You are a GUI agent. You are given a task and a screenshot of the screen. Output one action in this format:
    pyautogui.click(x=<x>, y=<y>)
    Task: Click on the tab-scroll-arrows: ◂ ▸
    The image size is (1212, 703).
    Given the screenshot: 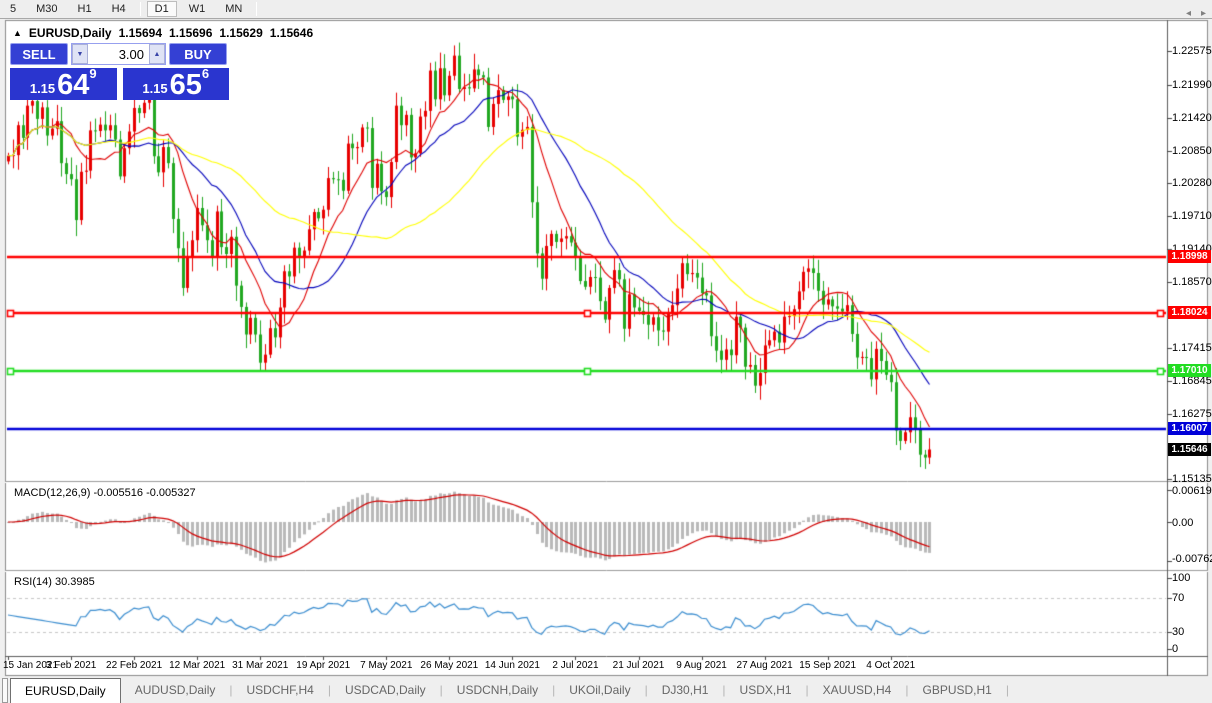 What is the action you would take?
    pyautogui.click(x=1196, y=13)
    